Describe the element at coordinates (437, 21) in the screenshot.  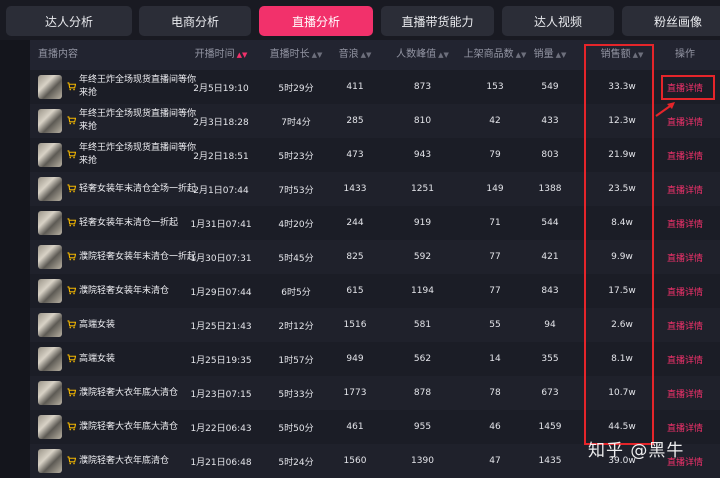
I see `tab-live-sales-ability: 直播带货能力` at that location.